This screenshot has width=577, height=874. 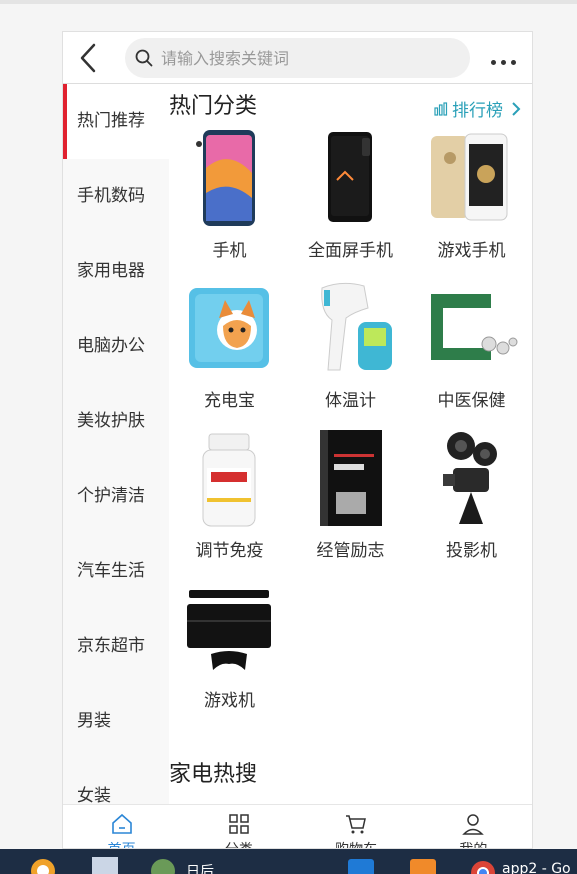 I want to click on avatar, so click(x=163, y=866).